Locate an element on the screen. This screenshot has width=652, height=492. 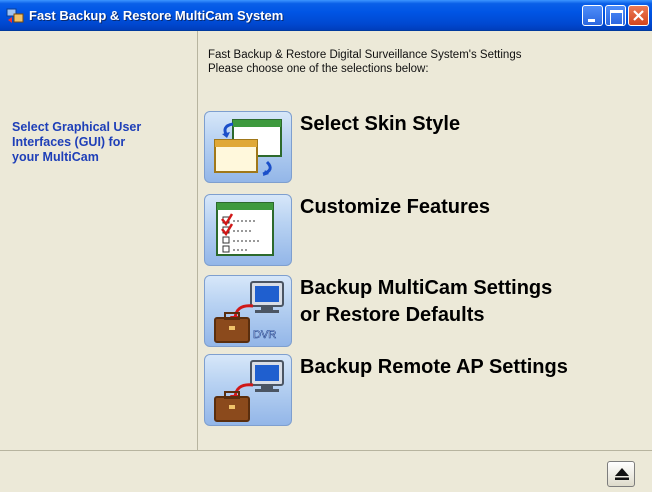
status-bar is located at coordinates (326, 471).